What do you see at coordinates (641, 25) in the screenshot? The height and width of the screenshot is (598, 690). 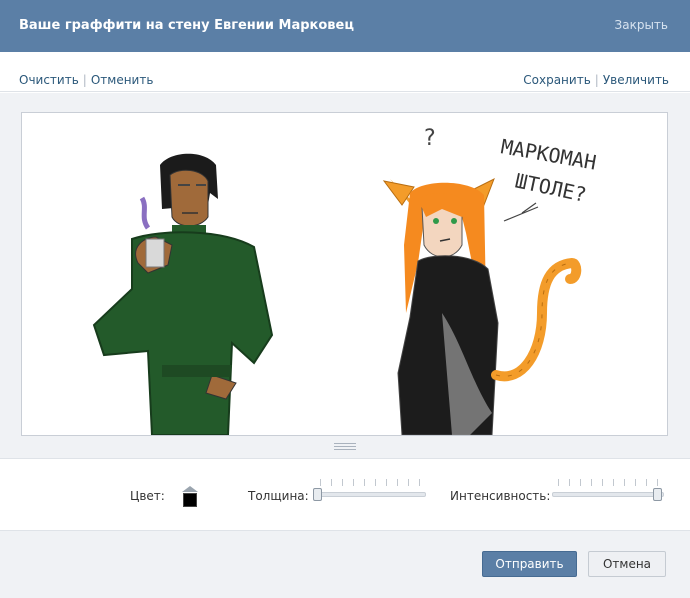 I see `close-link: Закрыть` at bounding box center [641, 25].